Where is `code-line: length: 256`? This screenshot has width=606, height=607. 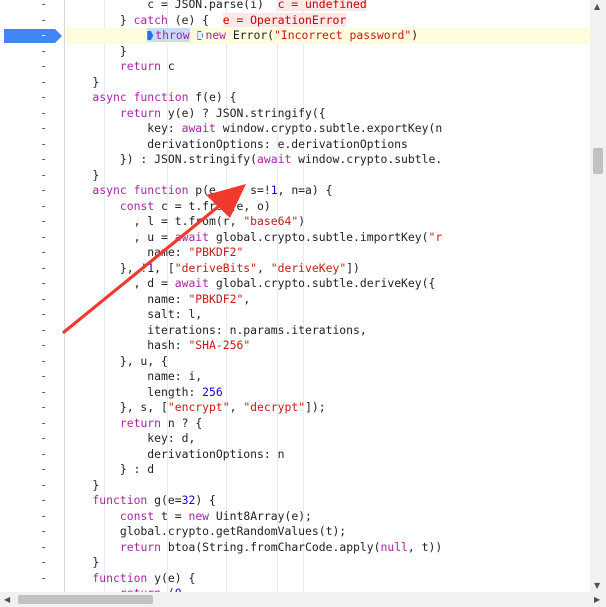 code-line: length: 256 is located at coordinates (327, 393).